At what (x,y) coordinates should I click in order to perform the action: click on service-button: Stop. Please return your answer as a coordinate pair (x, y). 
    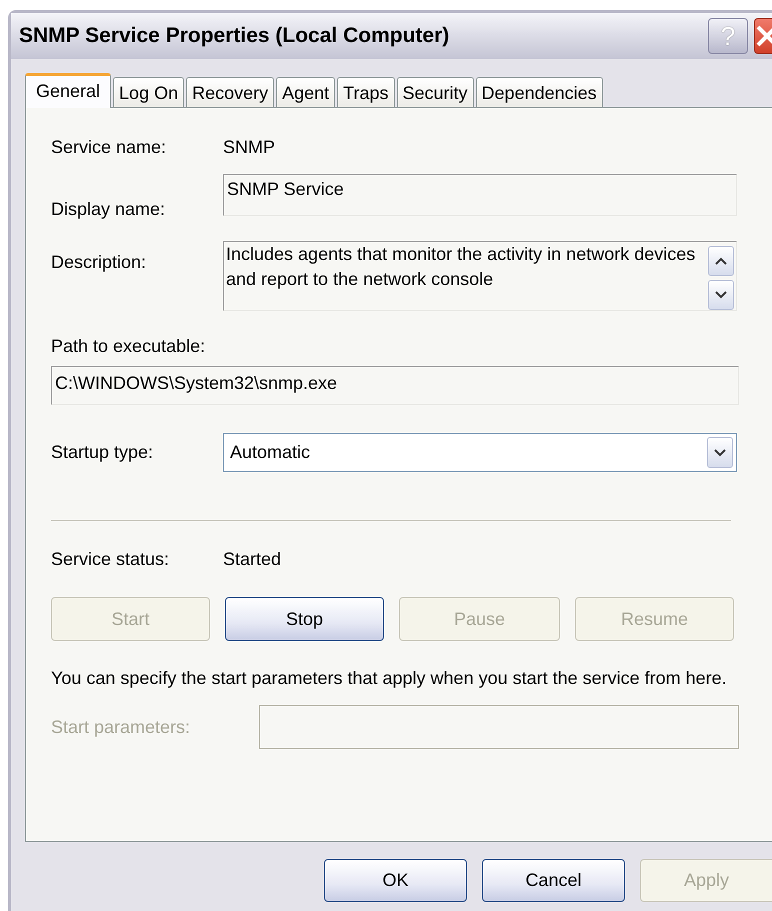
    Looking at the image, I should click on (304, 619).